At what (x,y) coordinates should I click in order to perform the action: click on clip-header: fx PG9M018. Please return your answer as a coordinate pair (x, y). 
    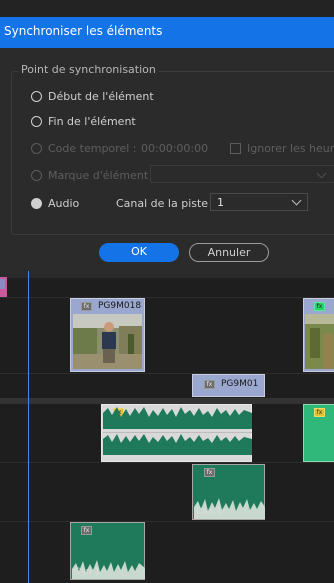
    Looking at the image, I should click on (107, 306).